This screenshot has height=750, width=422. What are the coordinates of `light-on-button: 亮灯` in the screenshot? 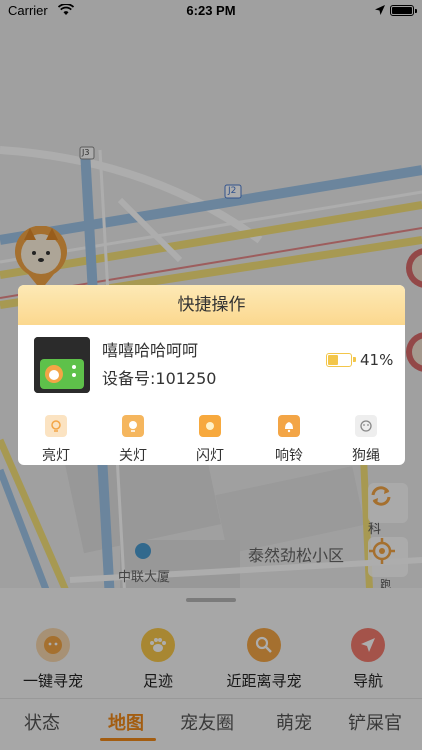 It's located at (56, 440).